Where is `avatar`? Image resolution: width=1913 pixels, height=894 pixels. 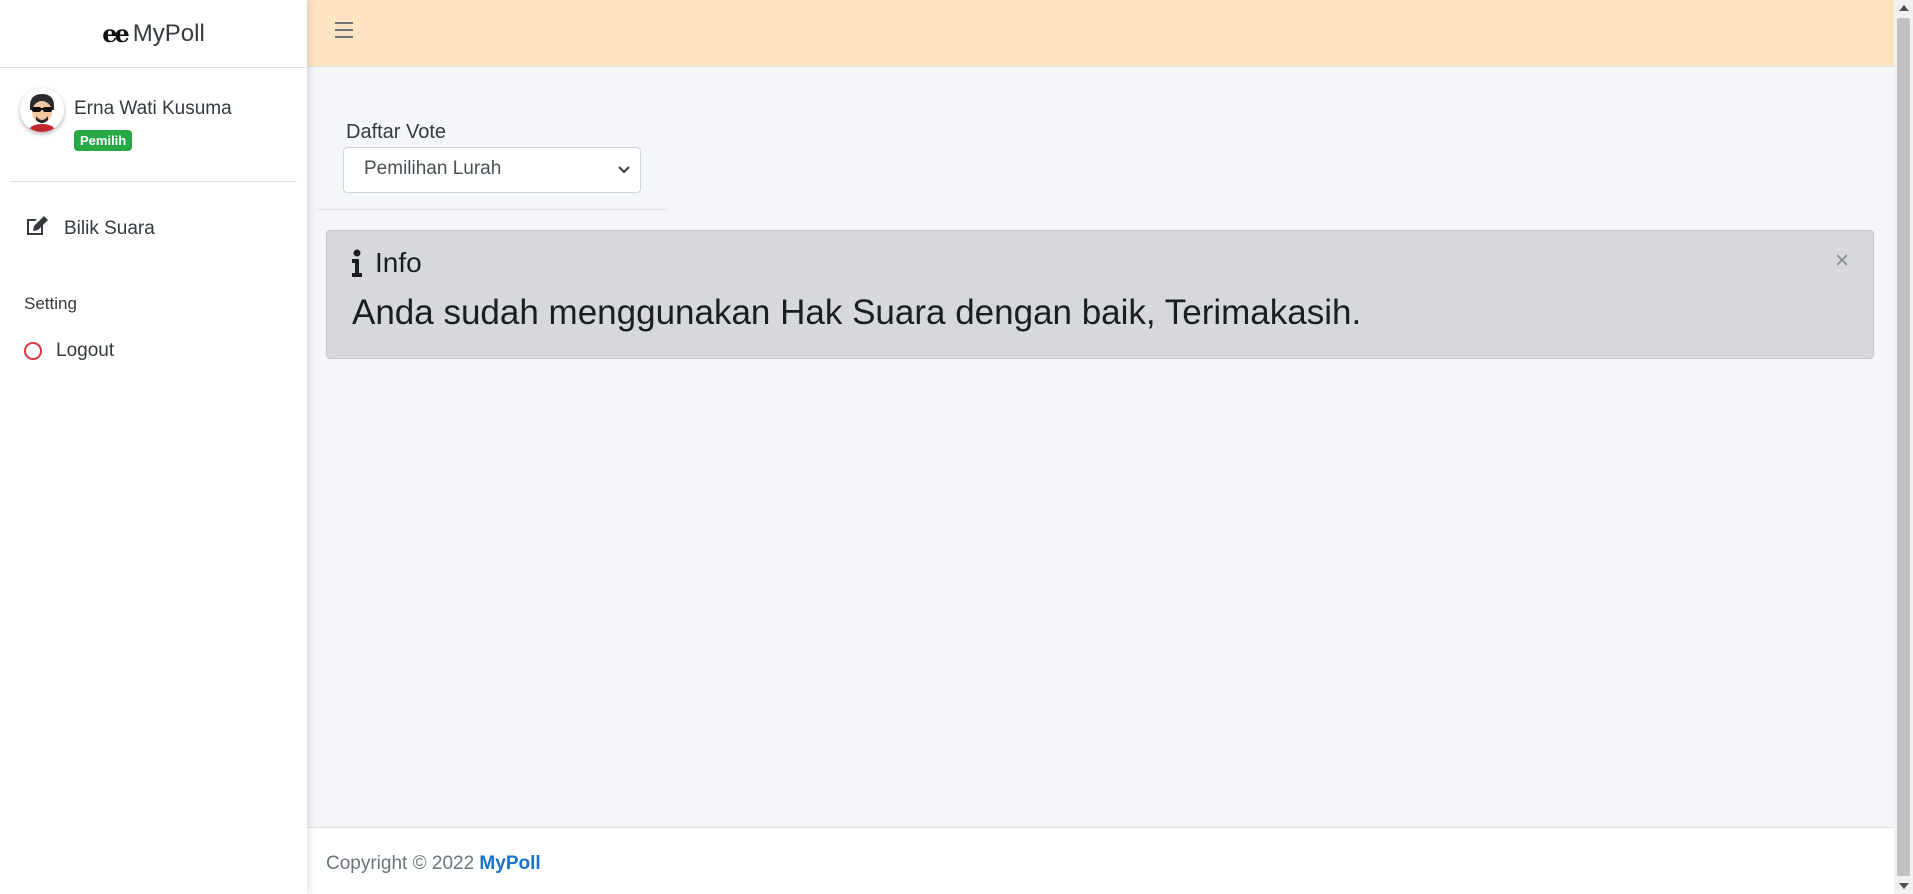 avatar is located at coordinates (42, 110).